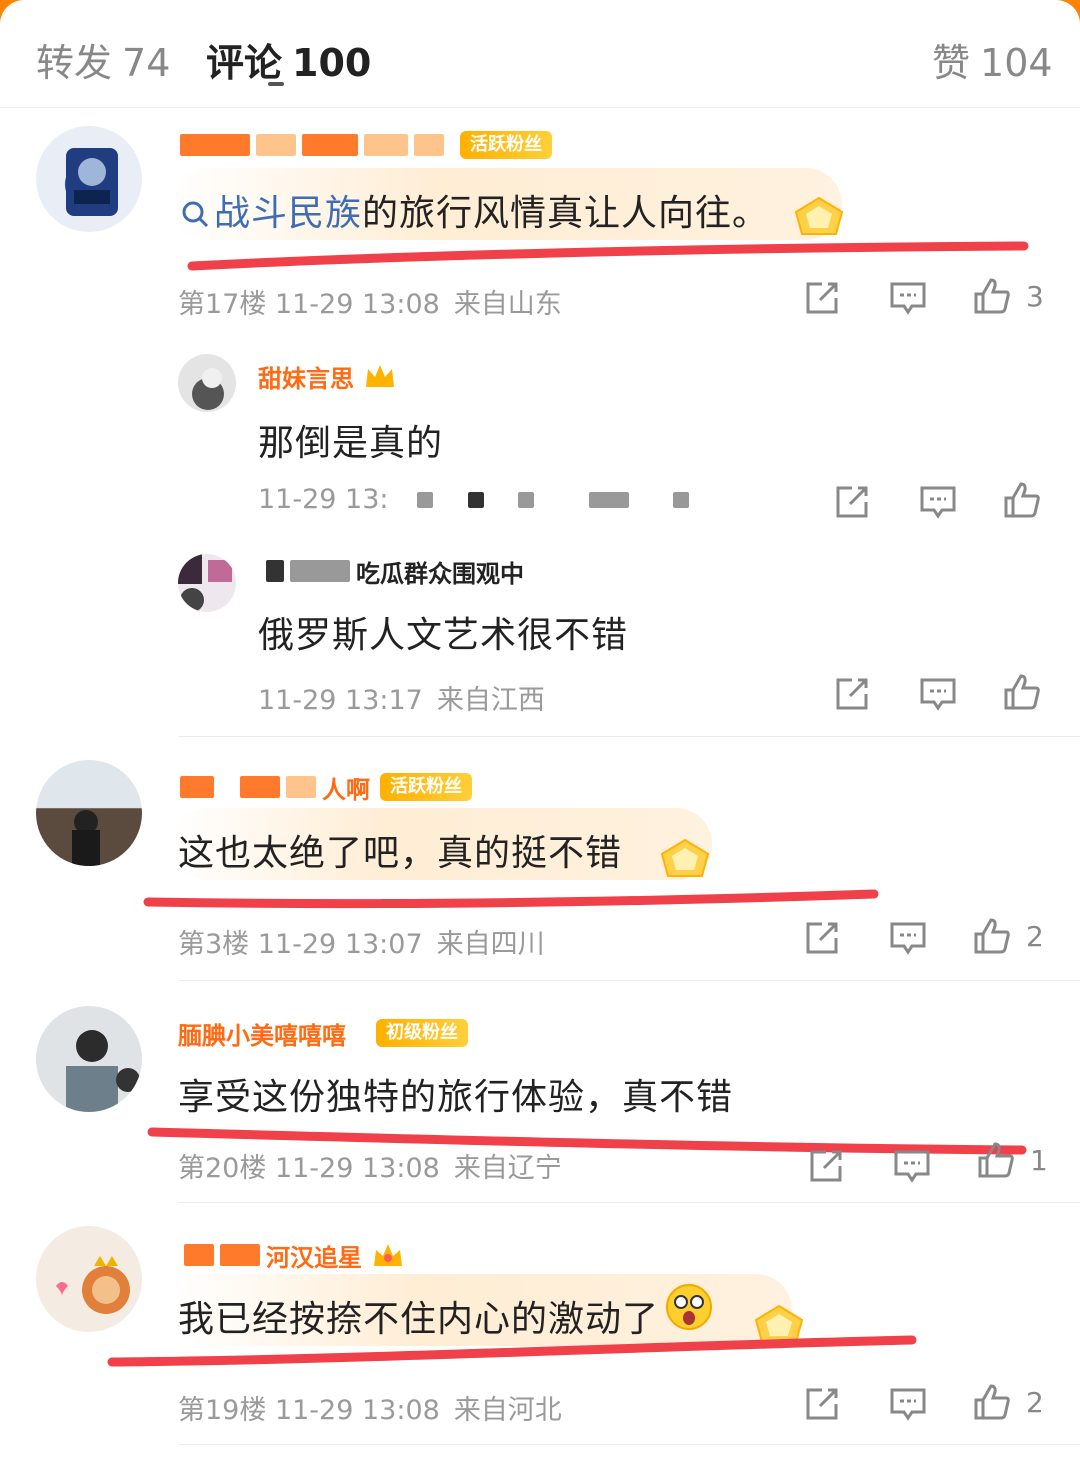 The image size is (1080, 1461). I want to click on username-text: 人啊, so click(346, 789).